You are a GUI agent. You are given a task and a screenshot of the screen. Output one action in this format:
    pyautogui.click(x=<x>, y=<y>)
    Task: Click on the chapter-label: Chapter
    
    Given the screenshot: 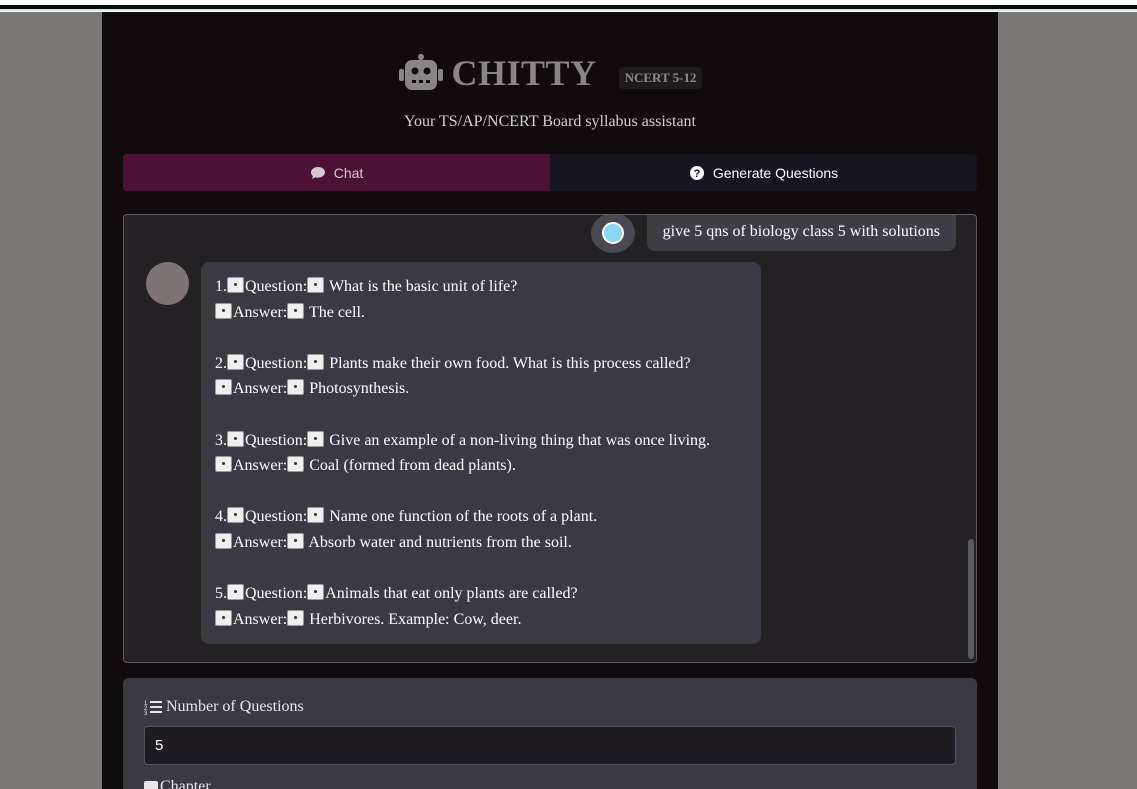 What is the action you would take?
    pyautogui.click(x=185, y=783)
    